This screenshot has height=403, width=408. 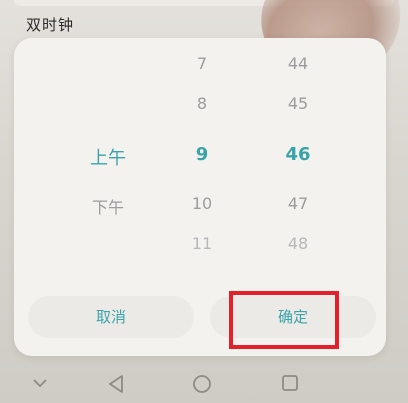 What do you see at coordinates (293, 317) in the screenshot?
I see `confirm-button: 确定` at bounding box center [293, 317].